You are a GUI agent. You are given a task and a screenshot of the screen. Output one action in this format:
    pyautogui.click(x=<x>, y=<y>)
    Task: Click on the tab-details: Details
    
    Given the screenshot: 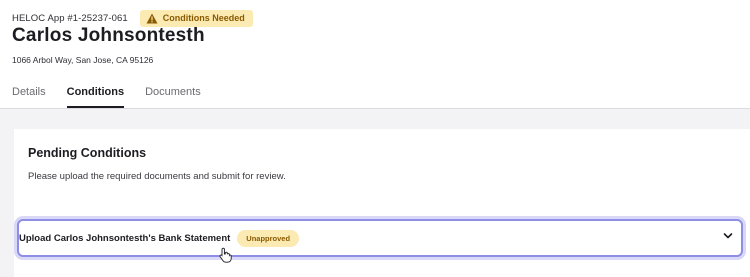 What is the action you would take?
    pyautogui.click(x=29, y=96)
    